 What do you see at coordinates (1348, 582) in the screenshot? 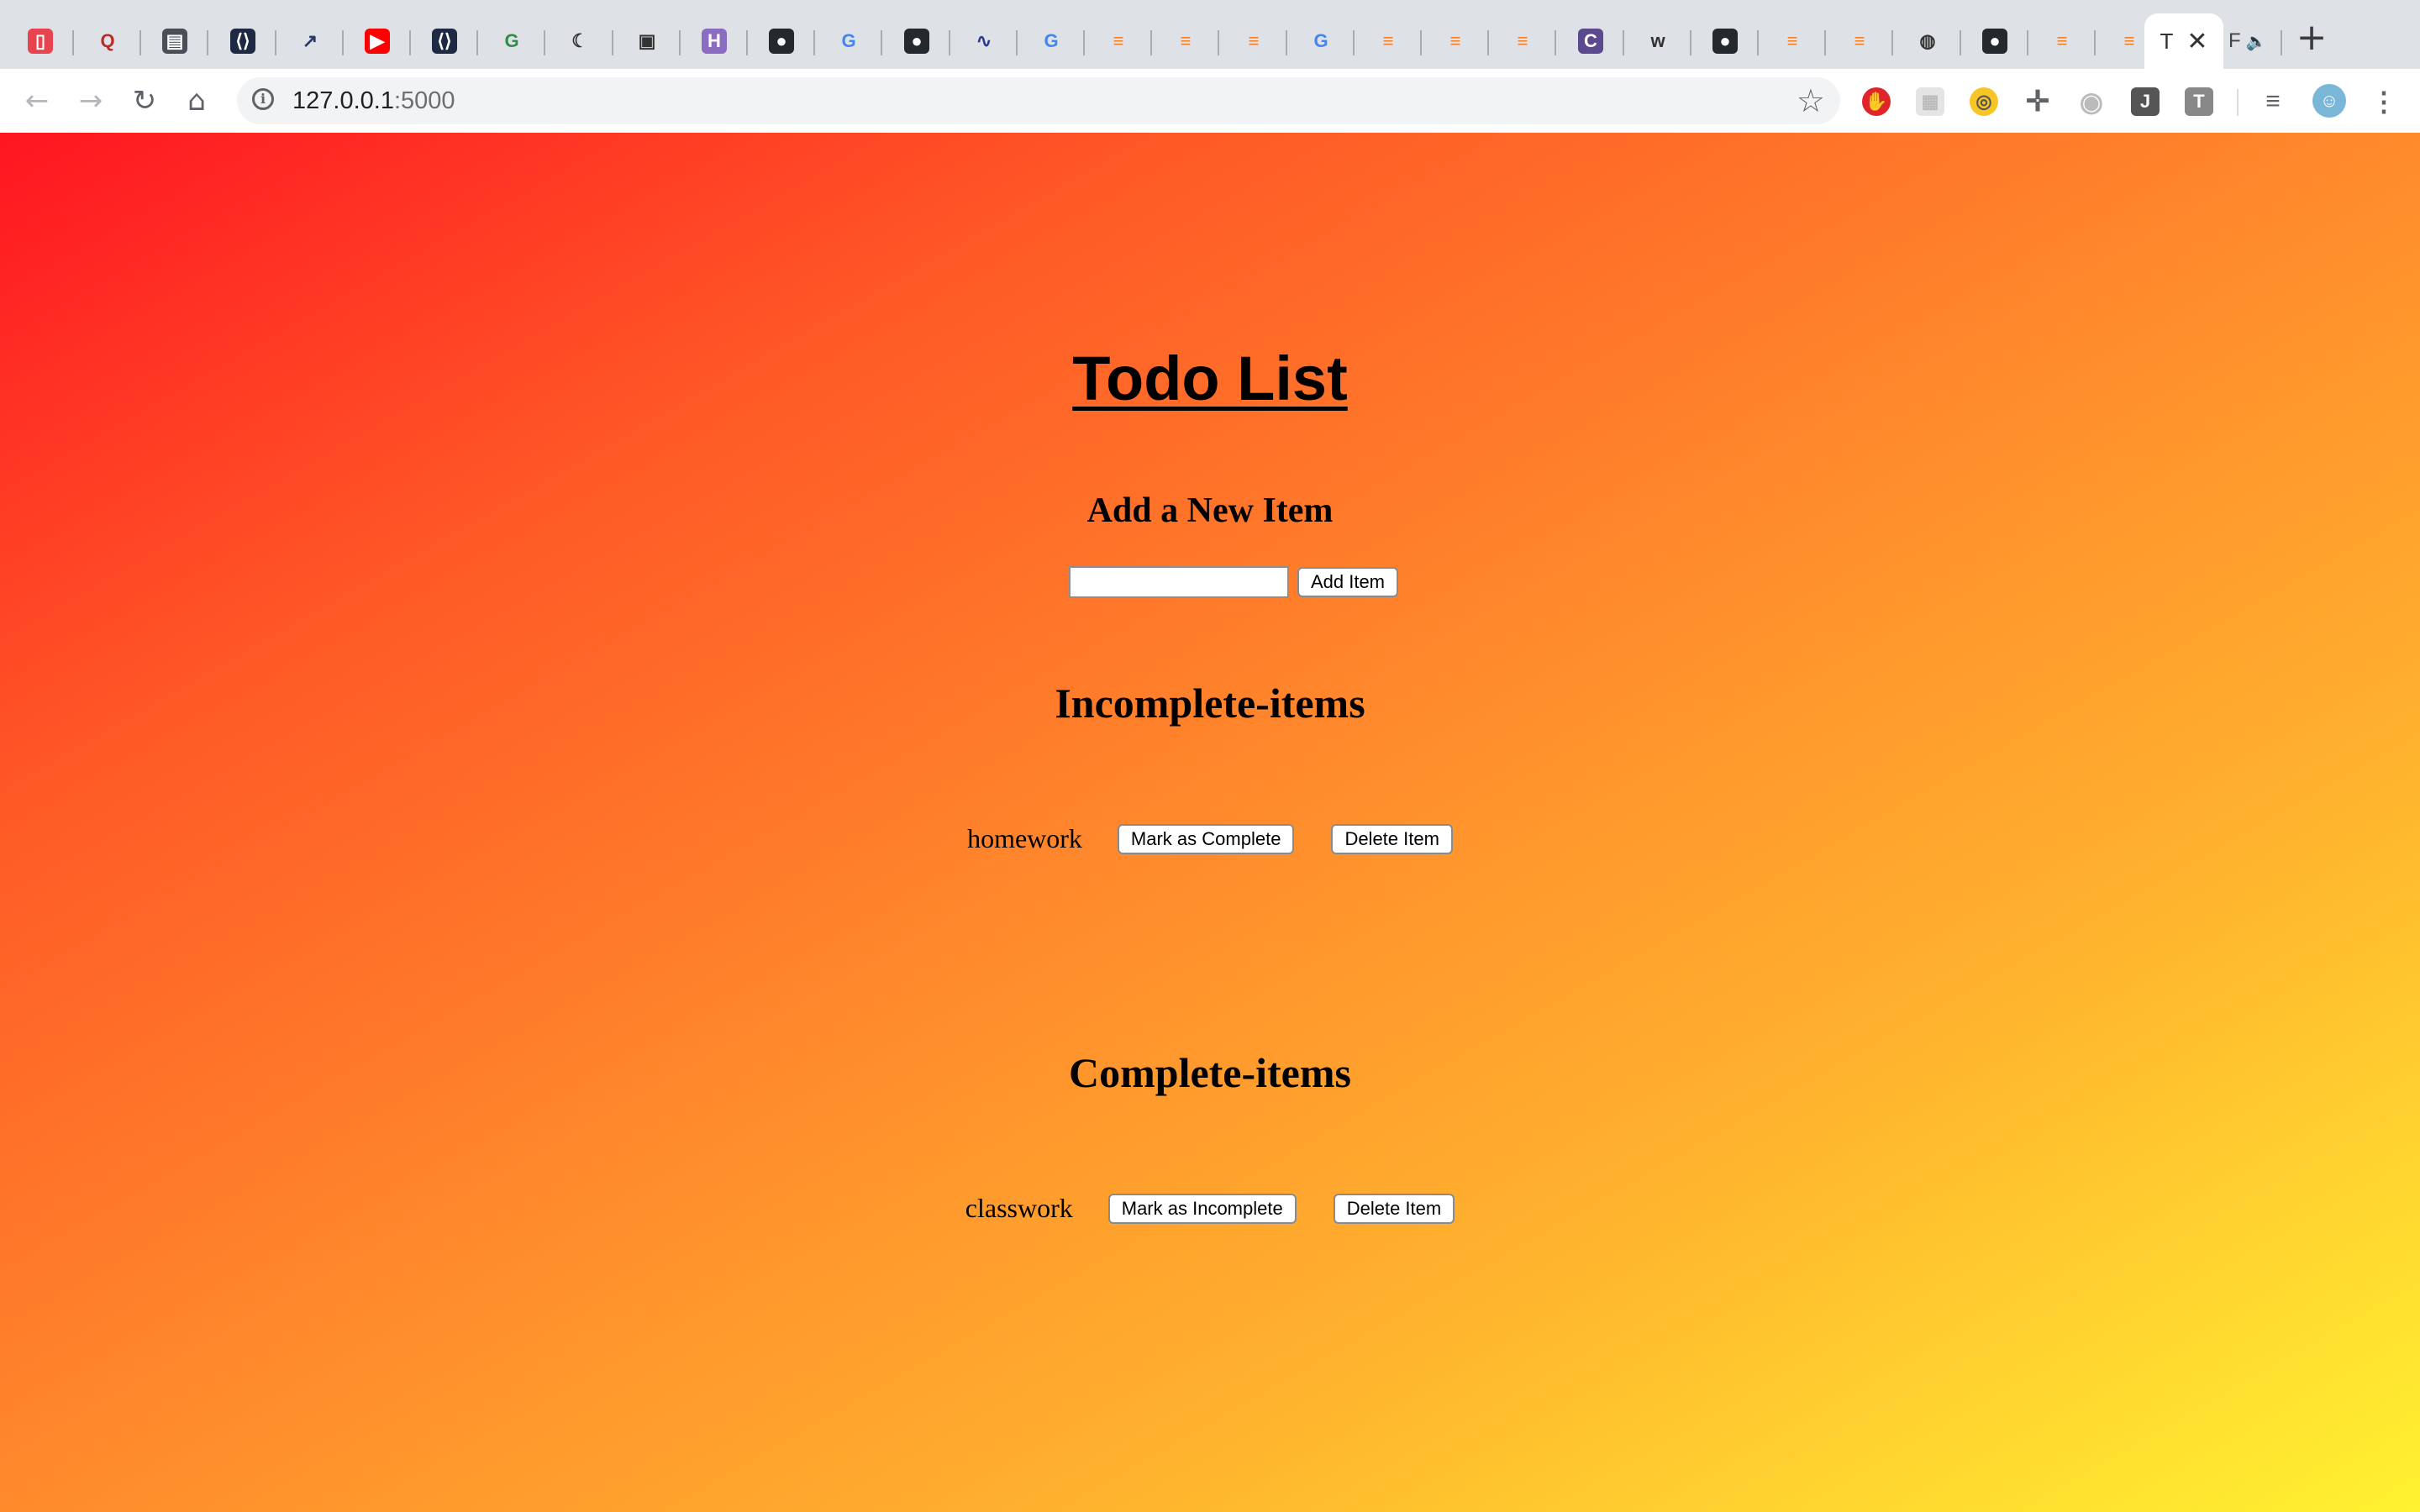
I see `add-item-button: Add Item` at bounding box center [1348, 582].